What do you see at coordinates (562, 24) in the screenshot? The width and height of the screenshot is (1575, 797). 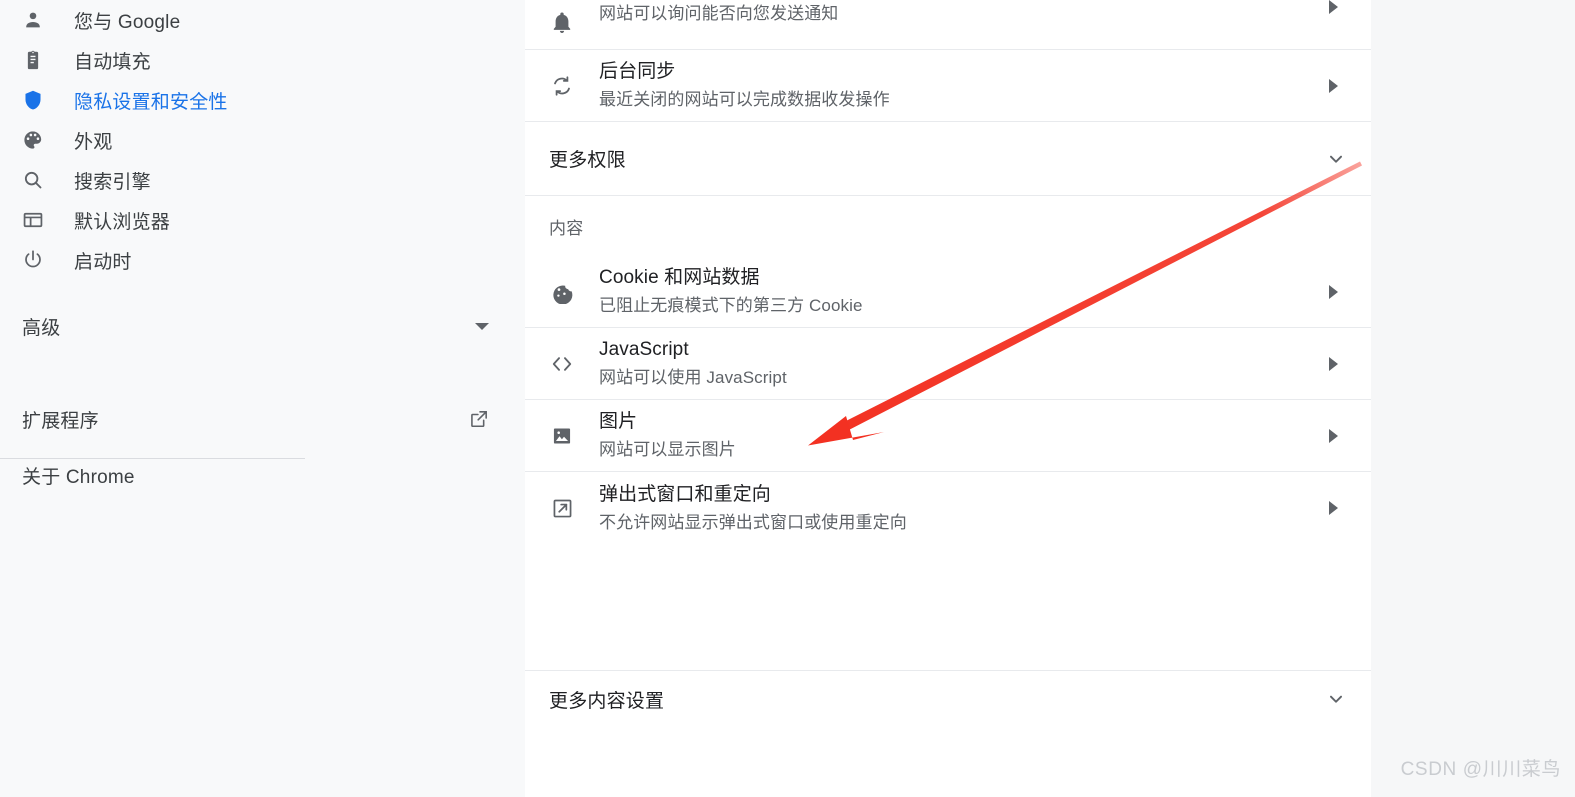 I see `bell-icon` at bounding box center [562, 24].